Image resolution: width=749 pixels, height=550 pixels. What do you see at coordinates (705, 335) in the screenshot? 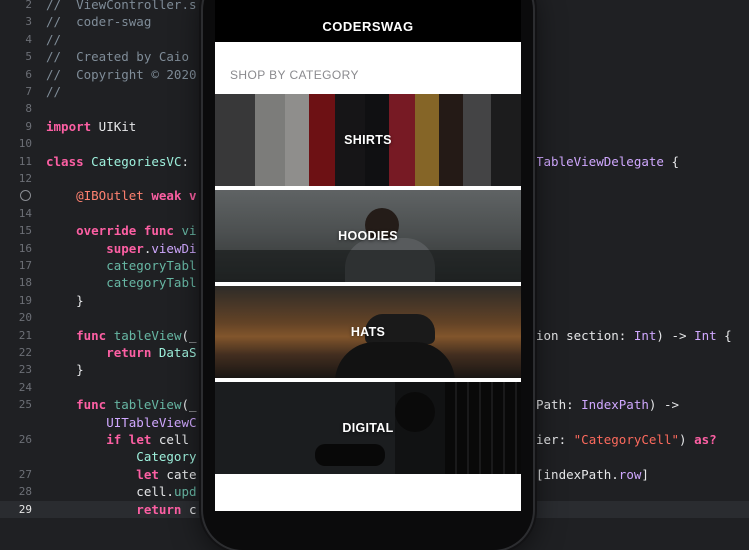
I see `code-token: Int` at bounding box center [705, 335].